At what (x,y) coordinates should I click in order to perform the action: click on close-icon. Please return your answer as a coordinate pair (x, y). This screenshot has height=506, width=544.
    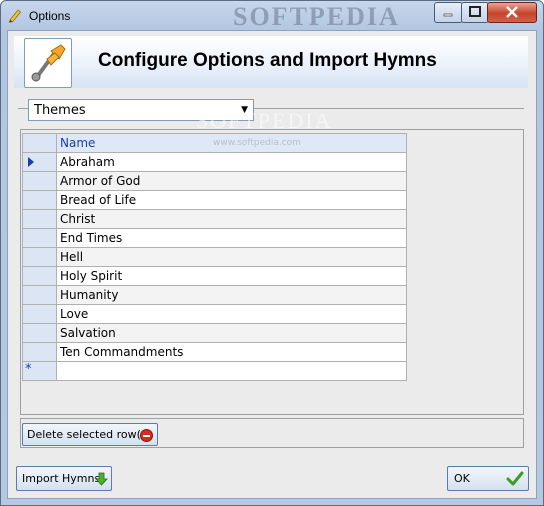
    Looking at the image, I should click on (512, 12).